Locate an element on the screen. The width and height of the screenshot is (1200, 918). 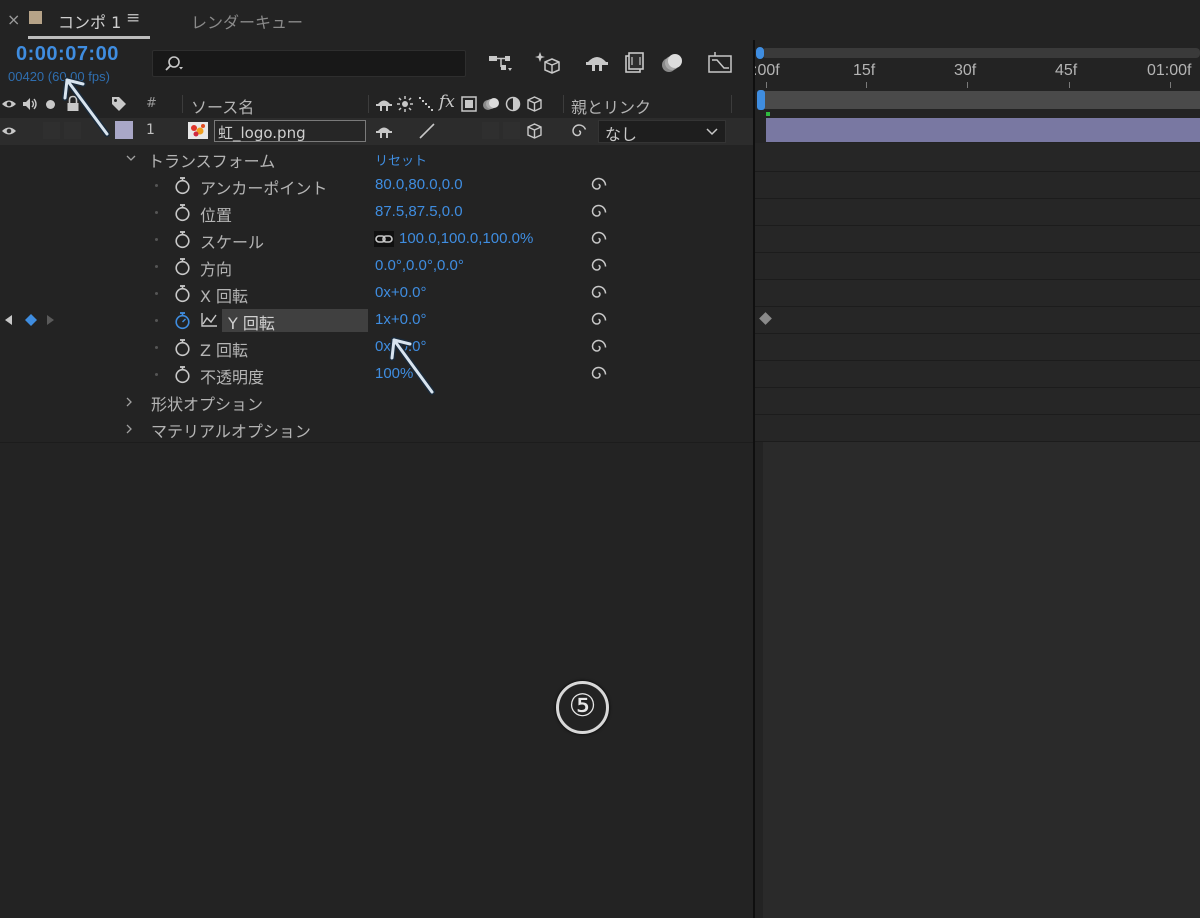
time-navigator-bar is located at coordinates (981, 53).